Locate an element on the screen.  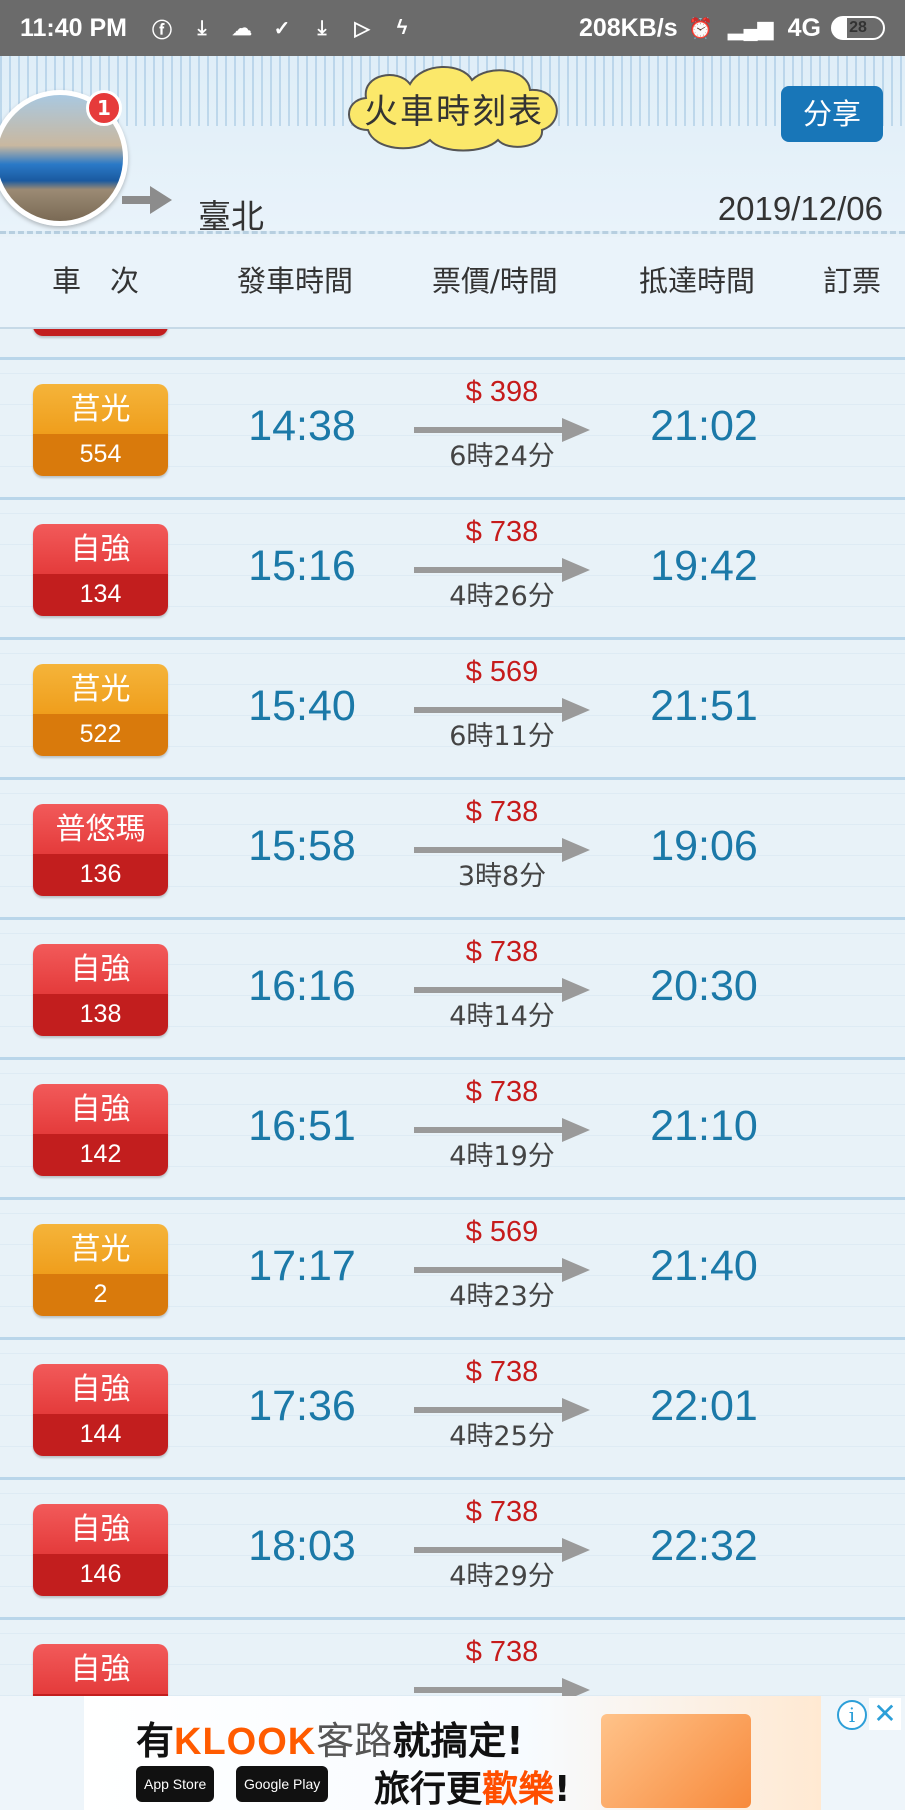
train-type-chip: 自強 is located at coordinates (100, 1670).